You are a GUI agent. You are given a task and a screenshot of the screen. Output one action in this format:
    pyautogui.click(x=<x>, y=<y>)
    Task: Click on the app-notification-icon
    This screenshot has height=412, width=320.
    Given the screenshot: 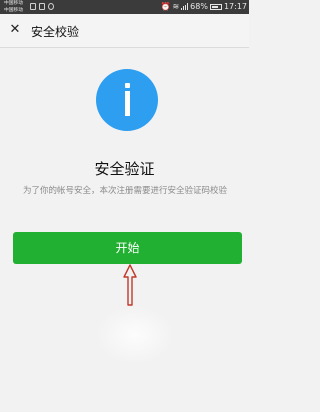 What is the action you would take?
    pyautogui.click(x=42, y=6)
    